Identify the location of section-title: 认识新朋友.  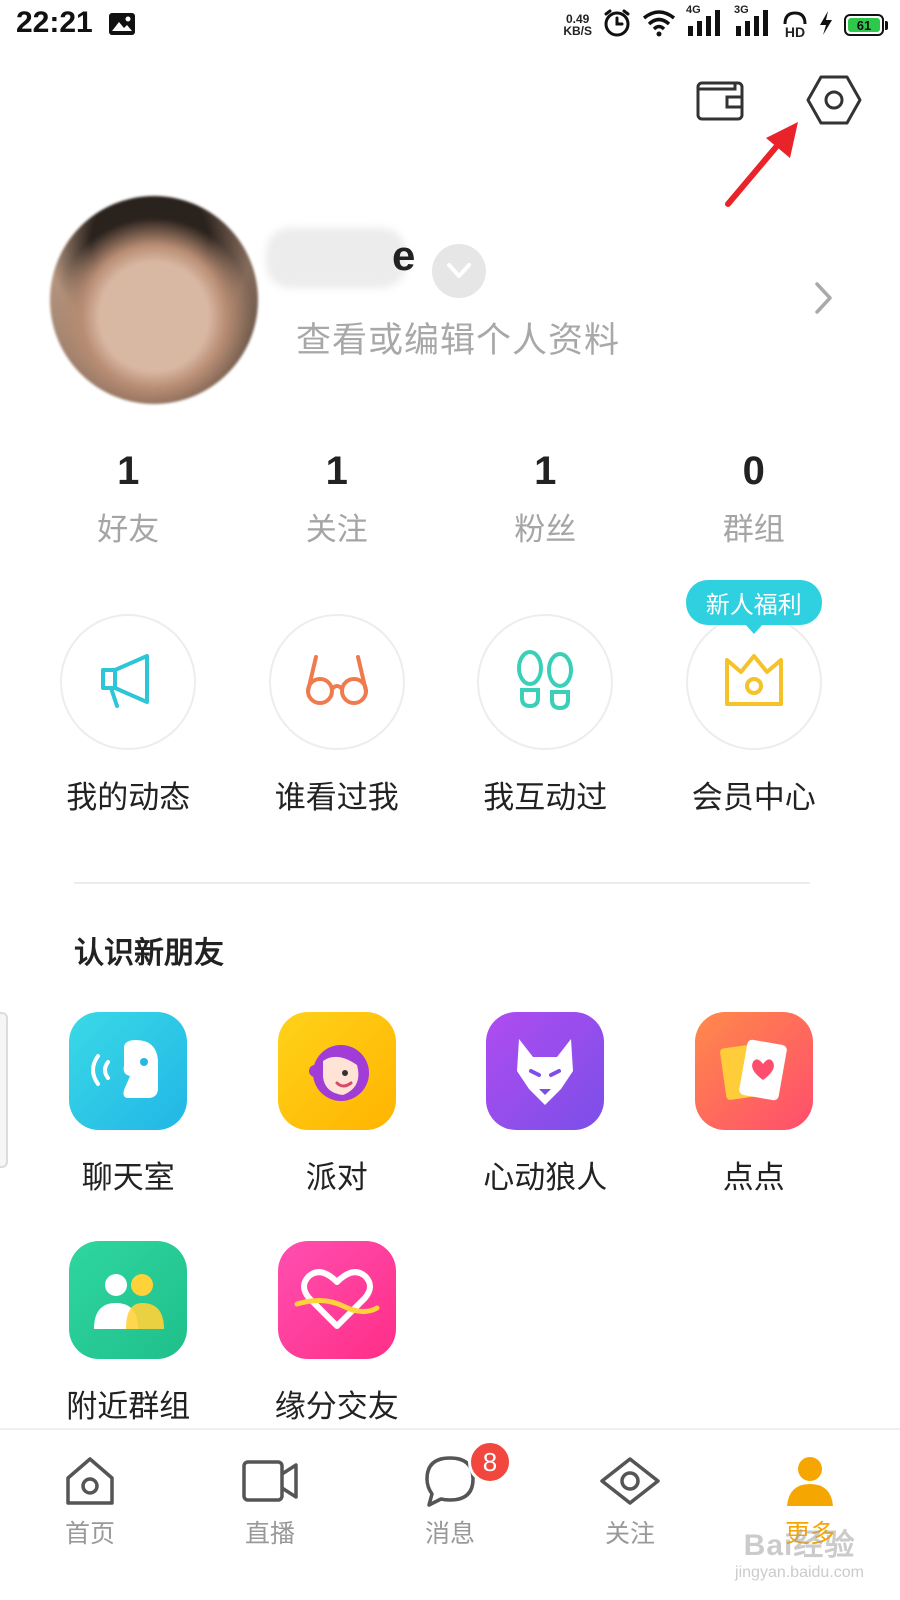
(149, 953).